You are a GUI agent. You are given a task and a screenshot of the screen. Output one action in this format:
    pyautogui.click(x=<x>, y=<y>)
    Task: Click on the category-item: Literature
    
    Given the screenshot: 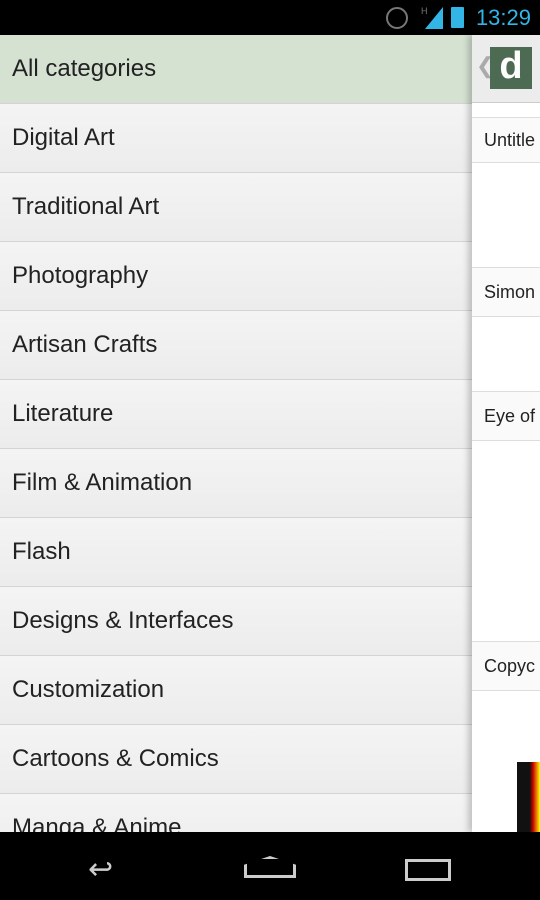 What is the action you would take?
    pyautogui.click(x=236, y=414)
    